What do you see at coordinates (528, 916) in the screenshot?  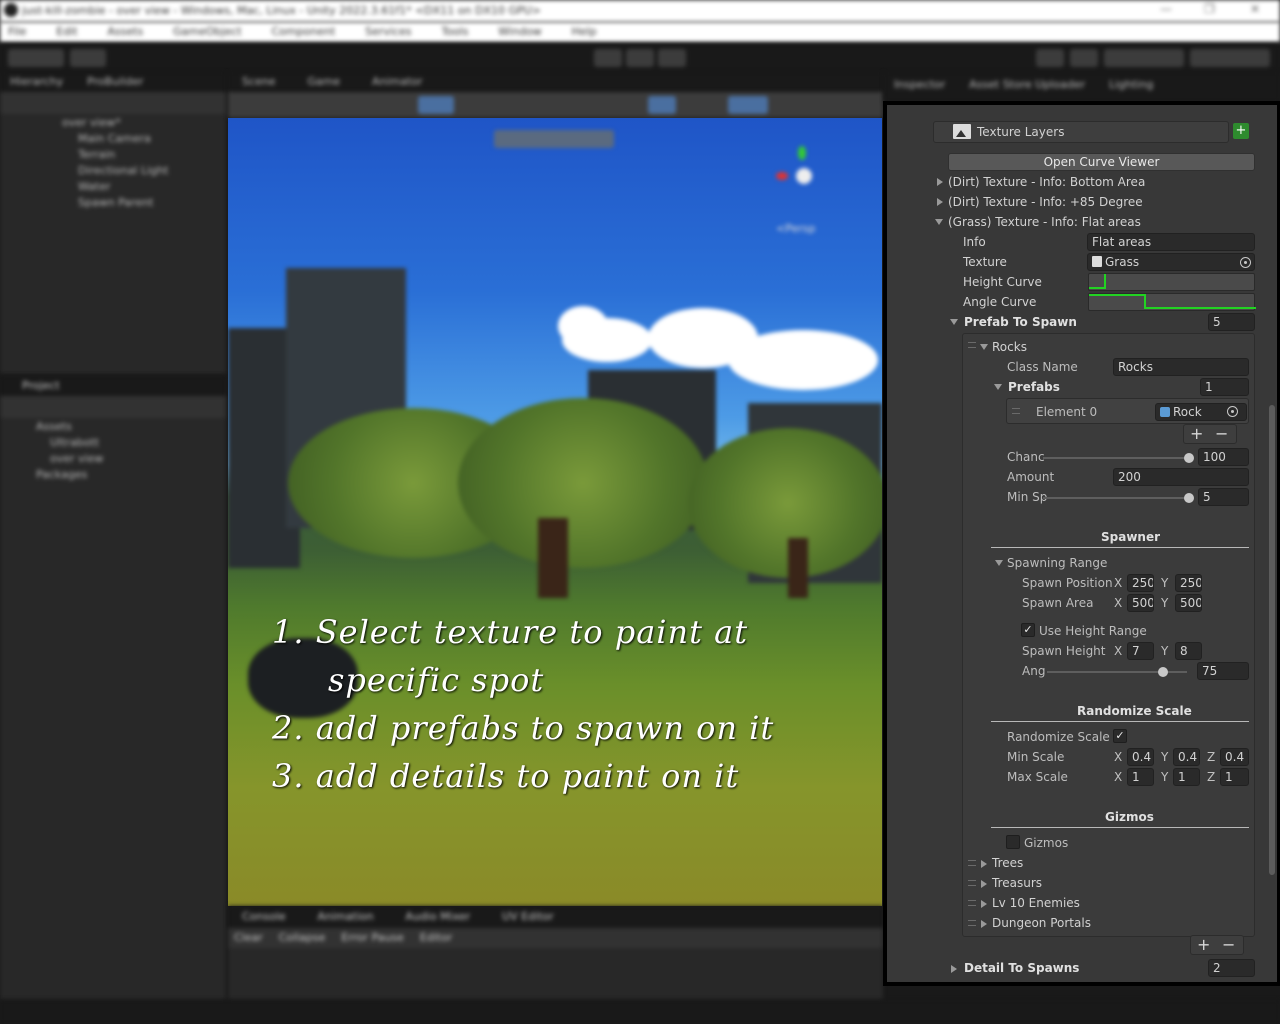 I see `tab-uv-editor: UV Editor` at bounding box center [528, 916].